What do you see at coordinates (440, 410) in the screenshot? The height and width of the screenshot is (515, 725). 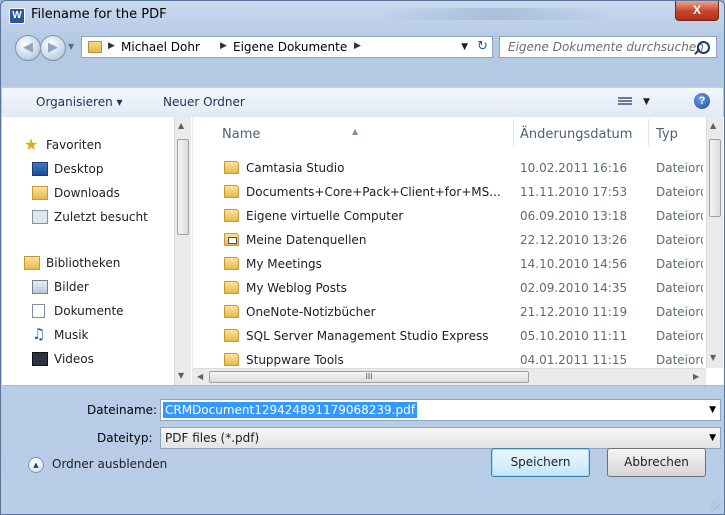 I see `filename-input: CRMDocument129424891179068239.pdf ▼` at bounding box center [440, 410].